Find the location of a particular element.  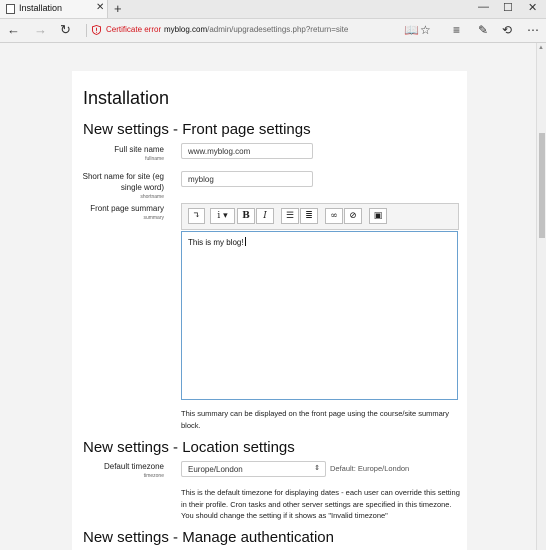

fullname-label-text: Full site name is located at coordinates (139, 149).